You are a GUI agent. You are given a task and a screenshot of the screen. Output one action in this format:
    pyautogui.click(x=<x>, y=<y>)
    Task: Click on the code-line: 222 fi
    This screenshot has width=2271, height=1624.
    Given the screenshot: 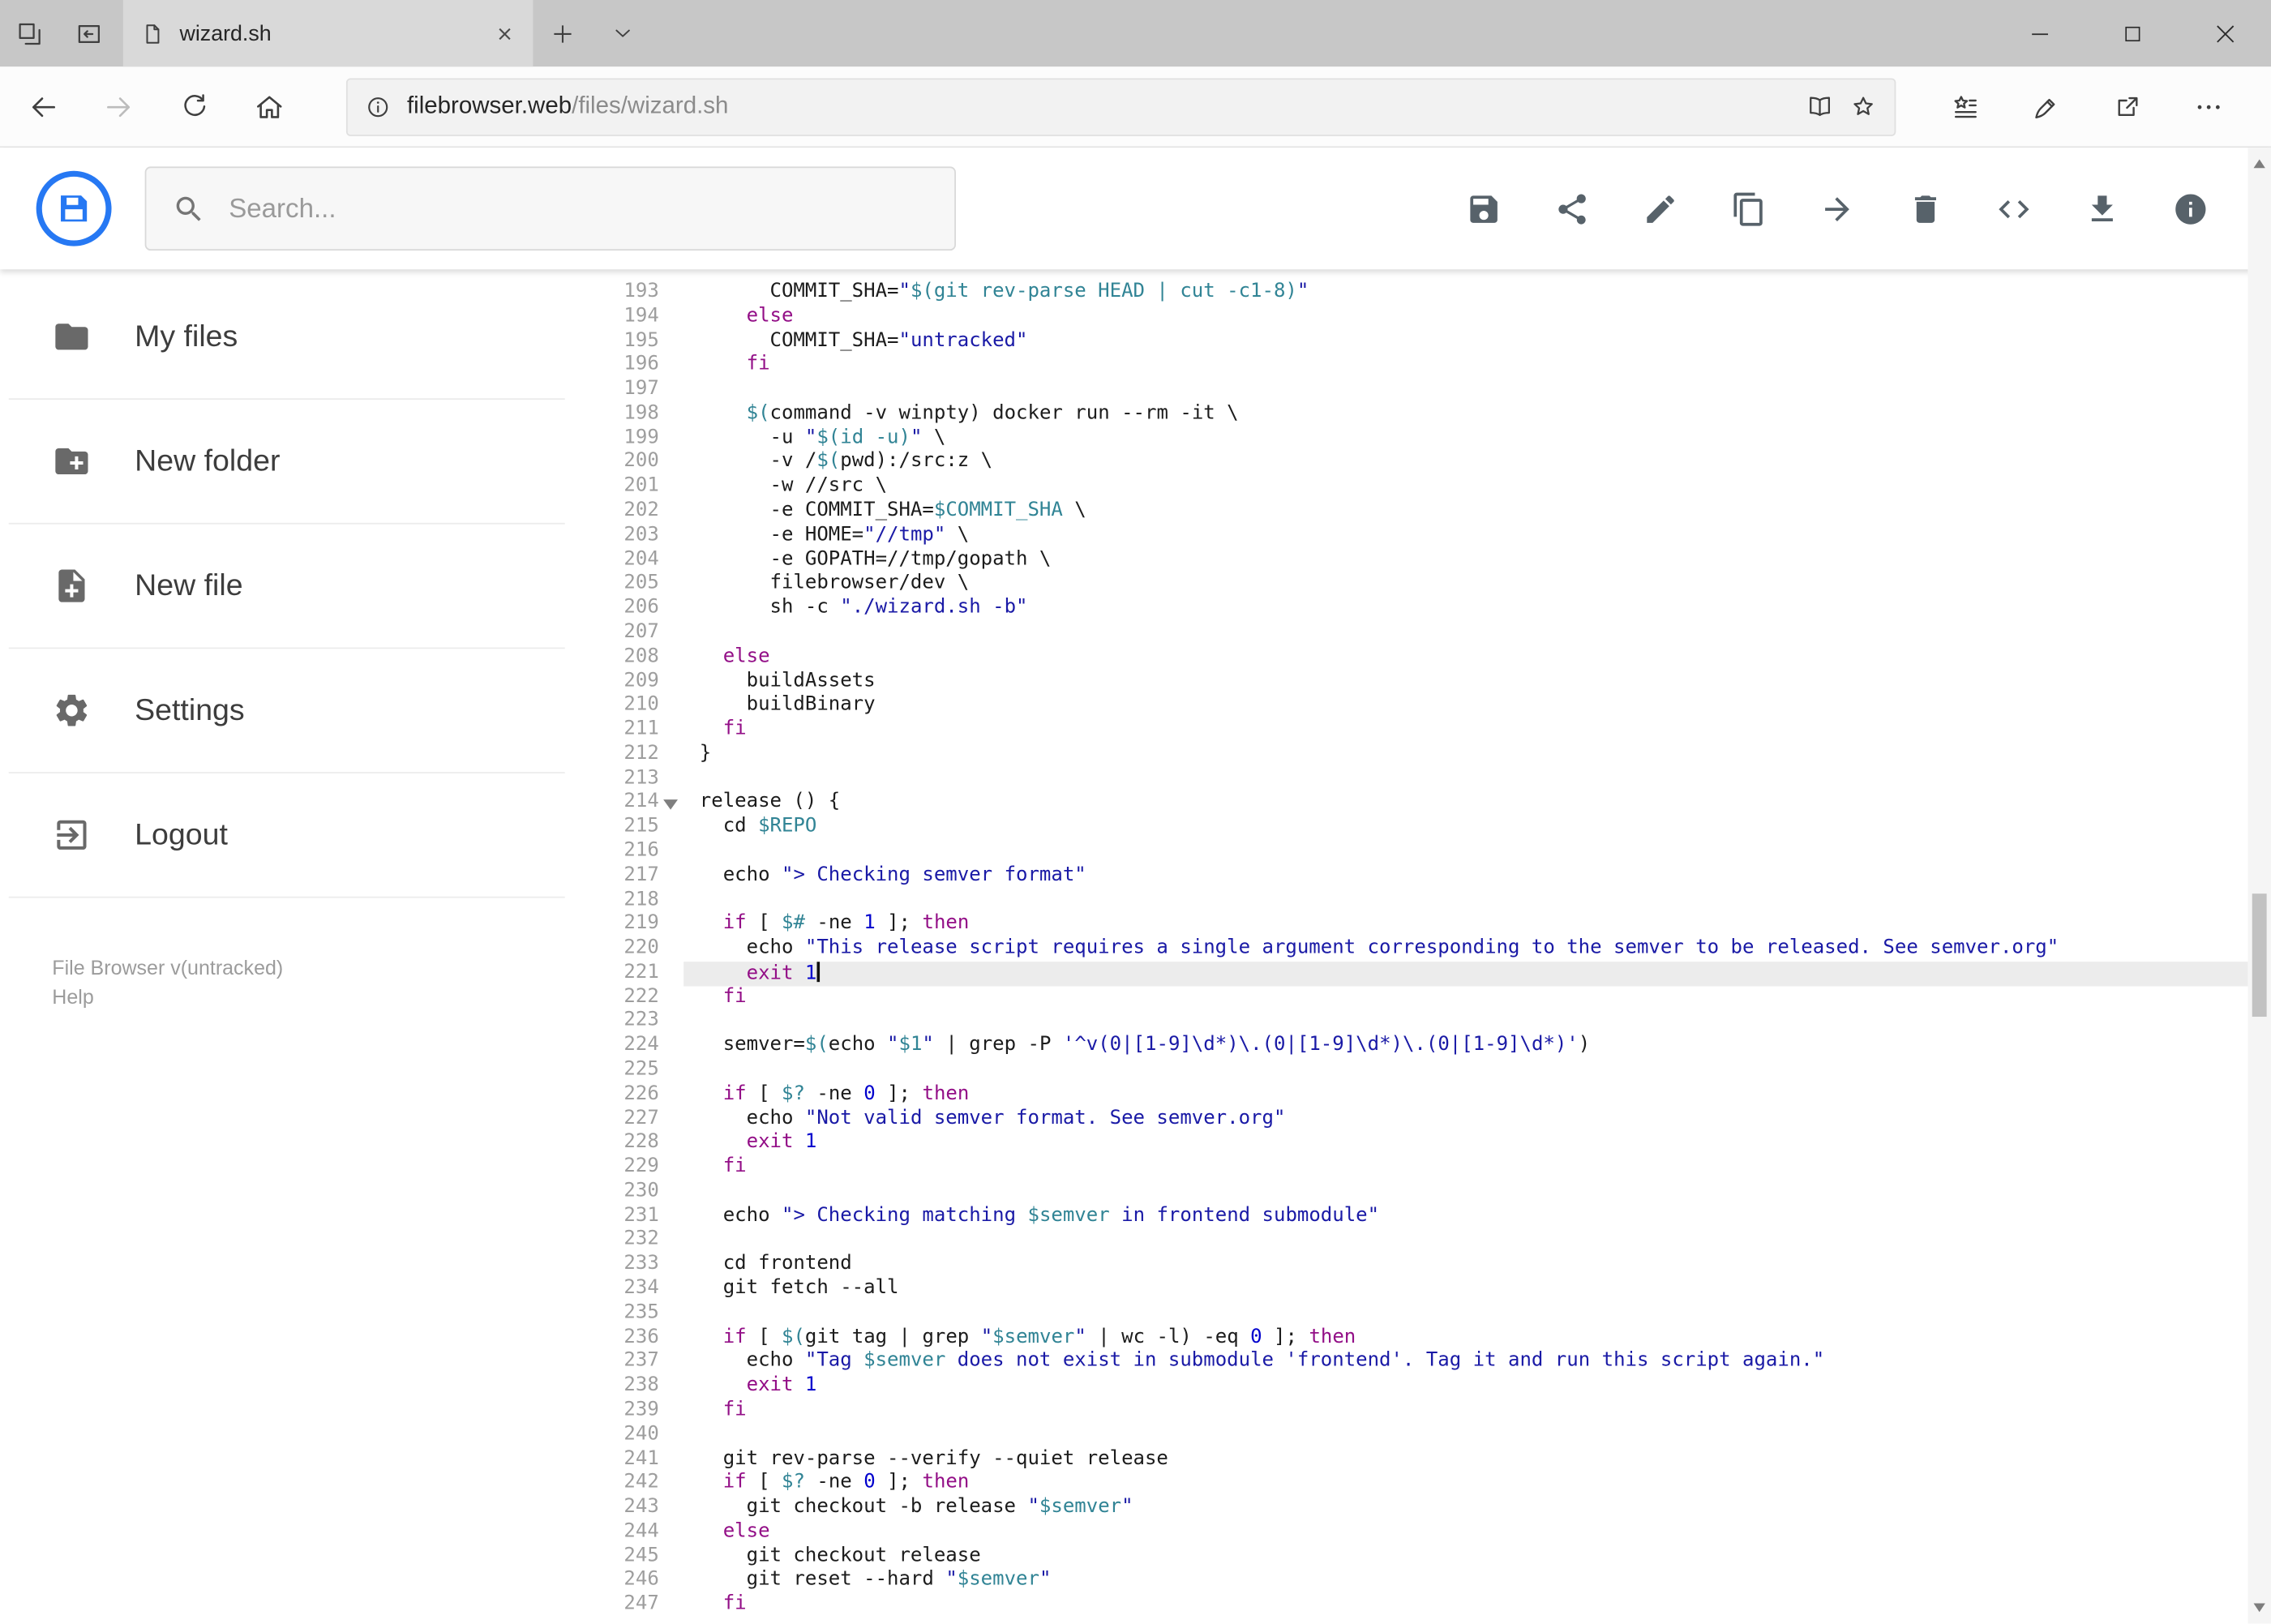 What is the action you would take?
    pyautogui.click(x=1425, y=998)
    